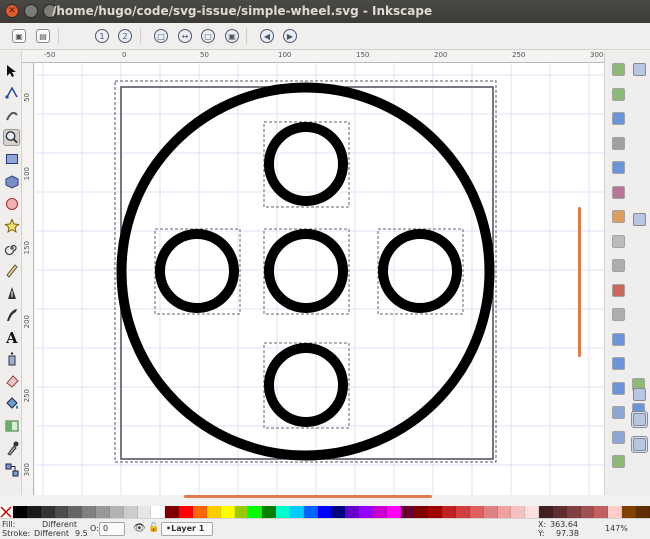 This screenshot has width=650, height=539. Describe the element at coordinates (618, 216) in the screenshot. I see `undo-button` at that location.